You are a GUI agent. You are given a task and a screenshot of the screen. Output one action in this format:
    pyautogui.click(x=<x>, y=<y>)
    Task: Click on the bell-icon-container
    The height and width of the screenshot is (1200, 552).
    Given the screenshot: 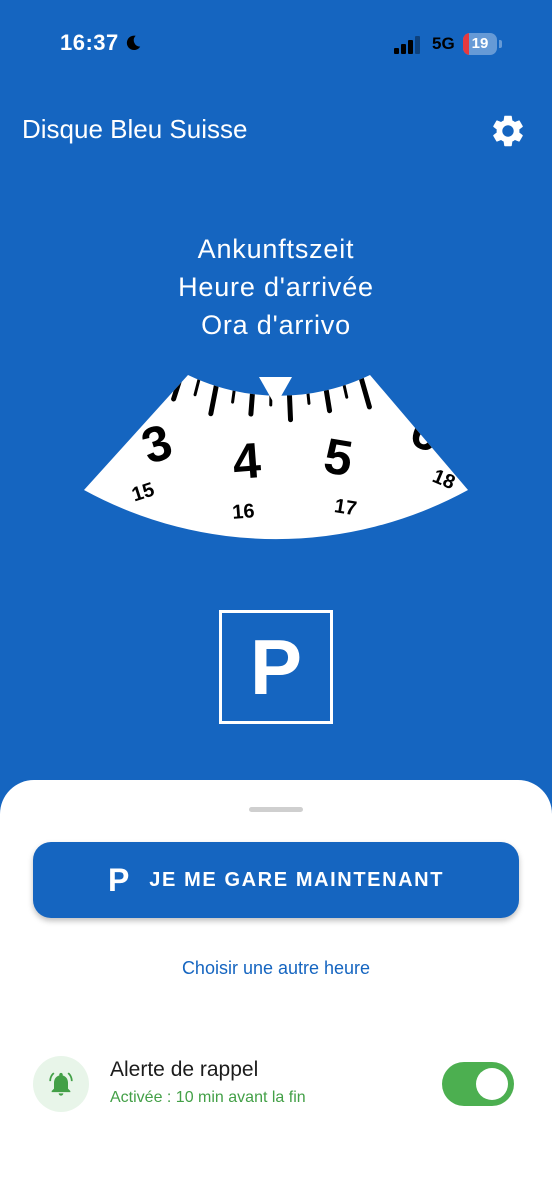 What is the action you would take?
    pyautogui.click(x=61, y=1084)
    